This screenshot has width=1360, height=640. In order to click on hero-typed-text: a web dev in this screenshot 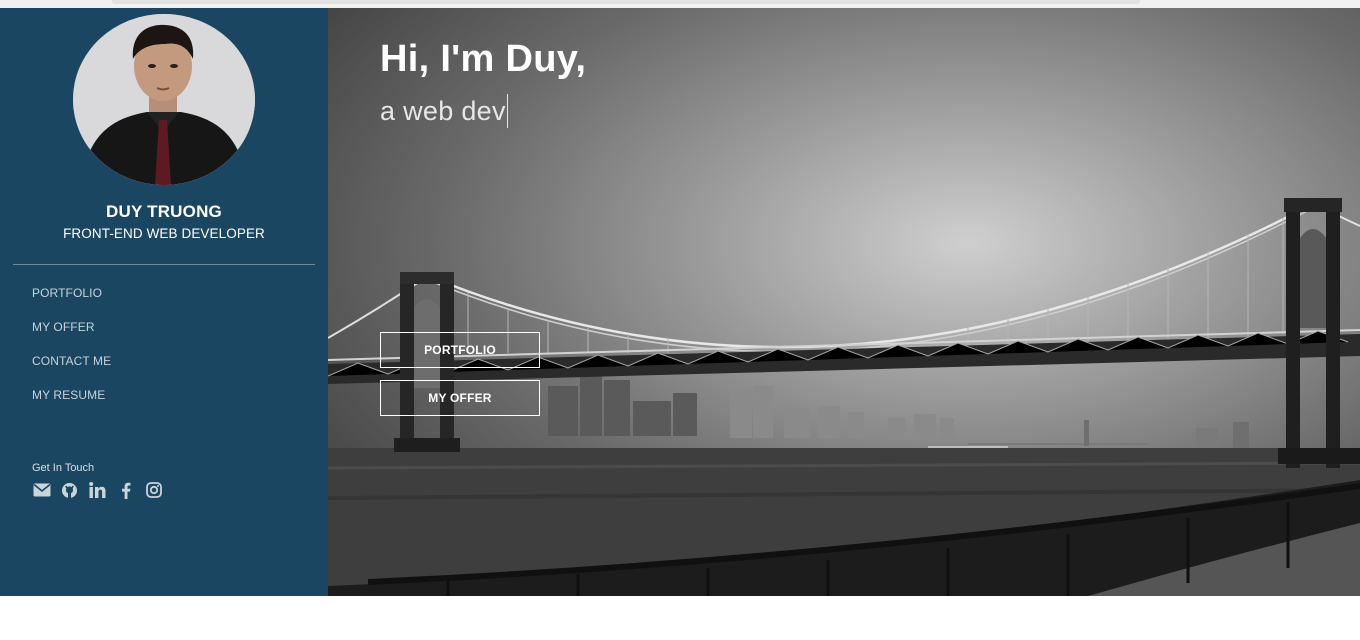, I will do `click(444, 111)`.